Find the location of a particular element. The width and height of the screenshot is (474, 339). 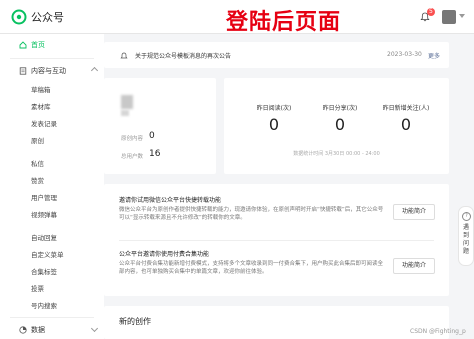

sidebar-item-original: 原创 is located at coordinates (37, 141).